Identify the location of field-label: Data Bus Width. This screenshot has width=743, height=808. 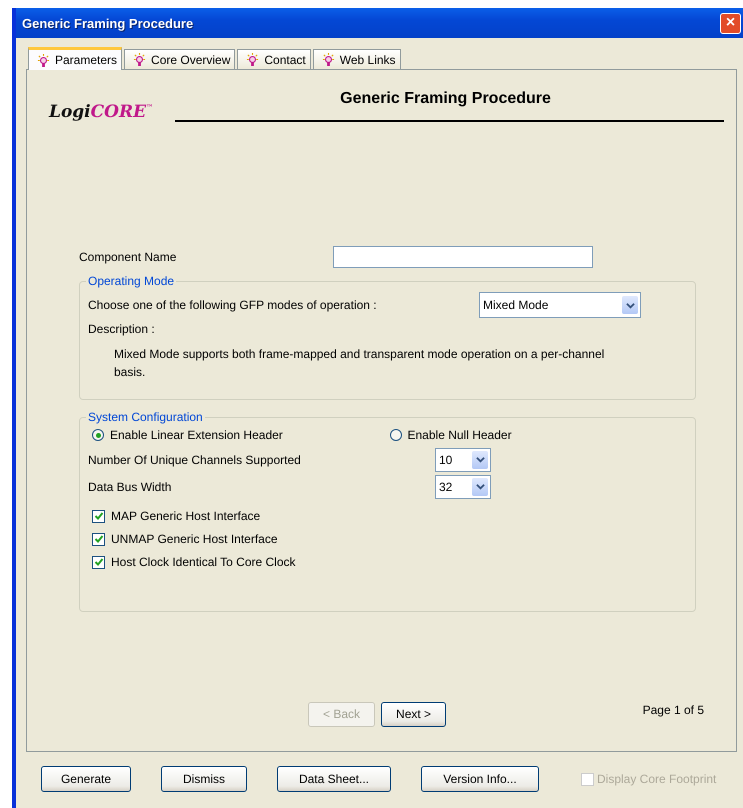
(130, 487).